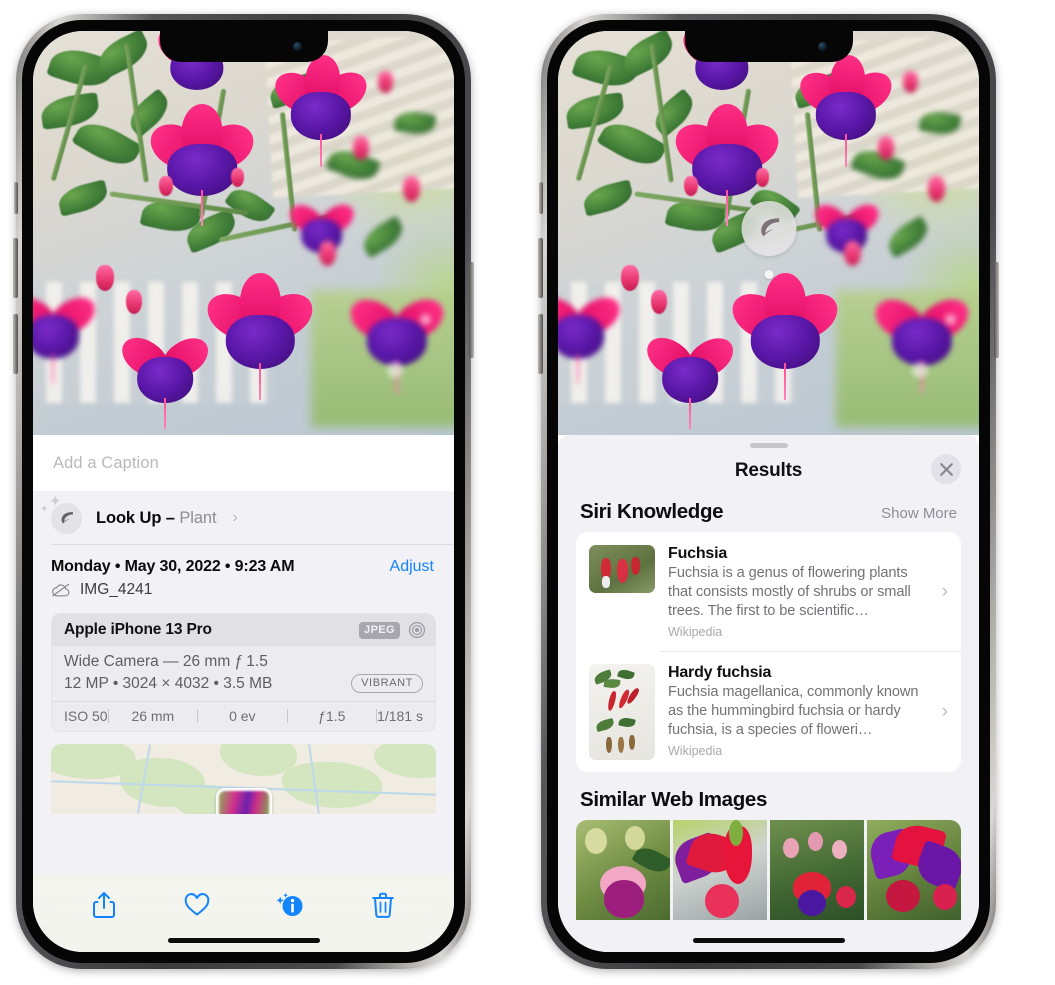  I want to click on section-title: Similar Web Images, so click(674, 799).